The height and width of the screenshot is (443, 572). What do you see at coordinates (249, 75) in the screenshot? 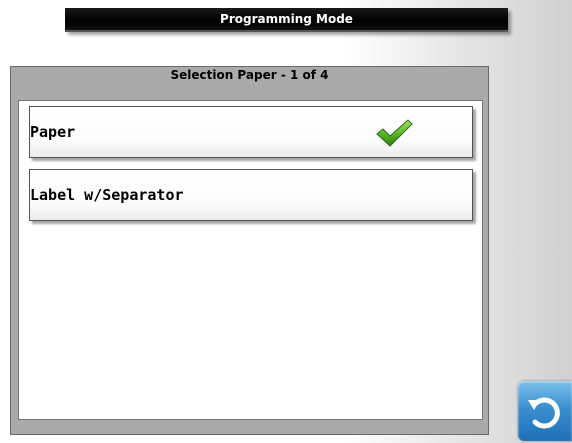
I see `panel-title: Selection Paper - 1 of 4` at bounding box center [249, 75].